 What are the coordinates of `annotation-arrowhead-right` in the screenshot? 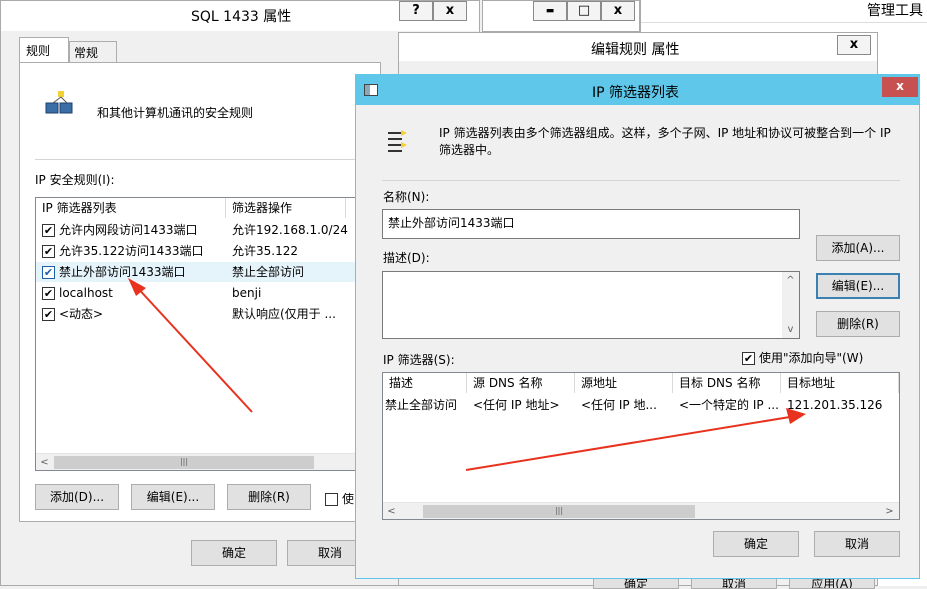 It's located at (796, 416).